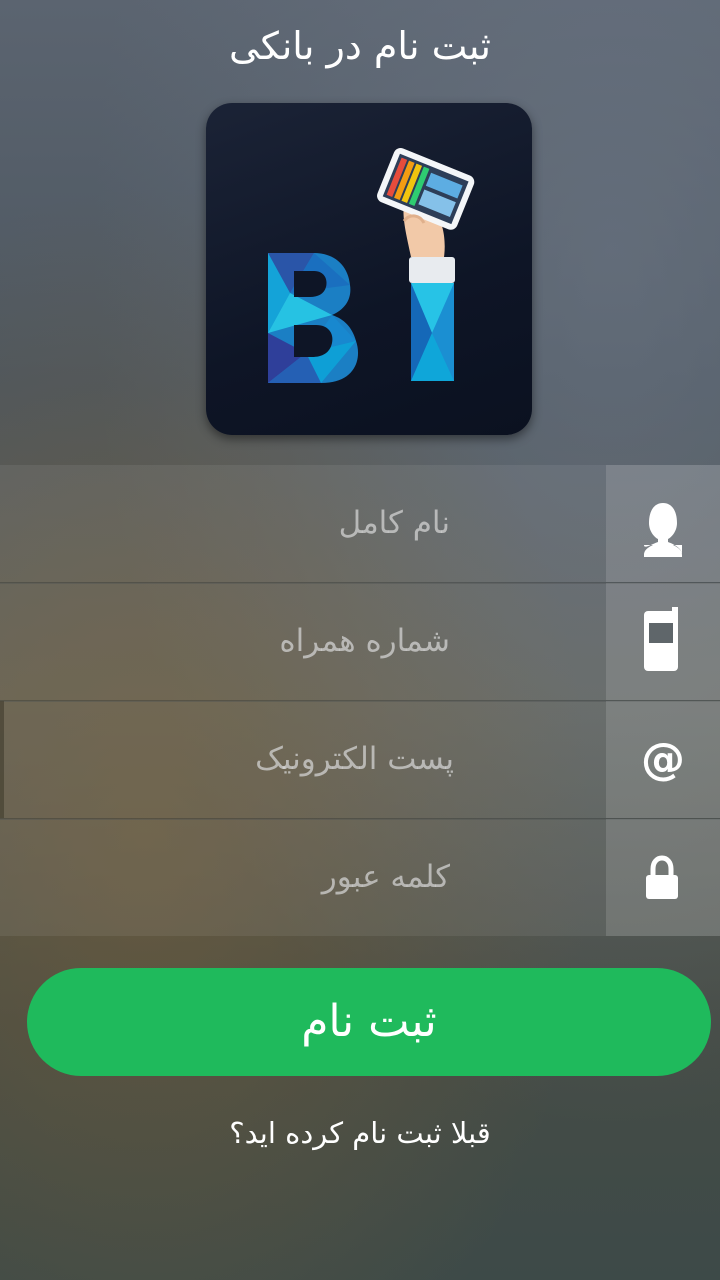 The height and width of the screenshot is (1280, 720). Describe the element at coordinates (360, 46) in the screenshot. I see `page-title: ثبت نام در بانکی` at that location.